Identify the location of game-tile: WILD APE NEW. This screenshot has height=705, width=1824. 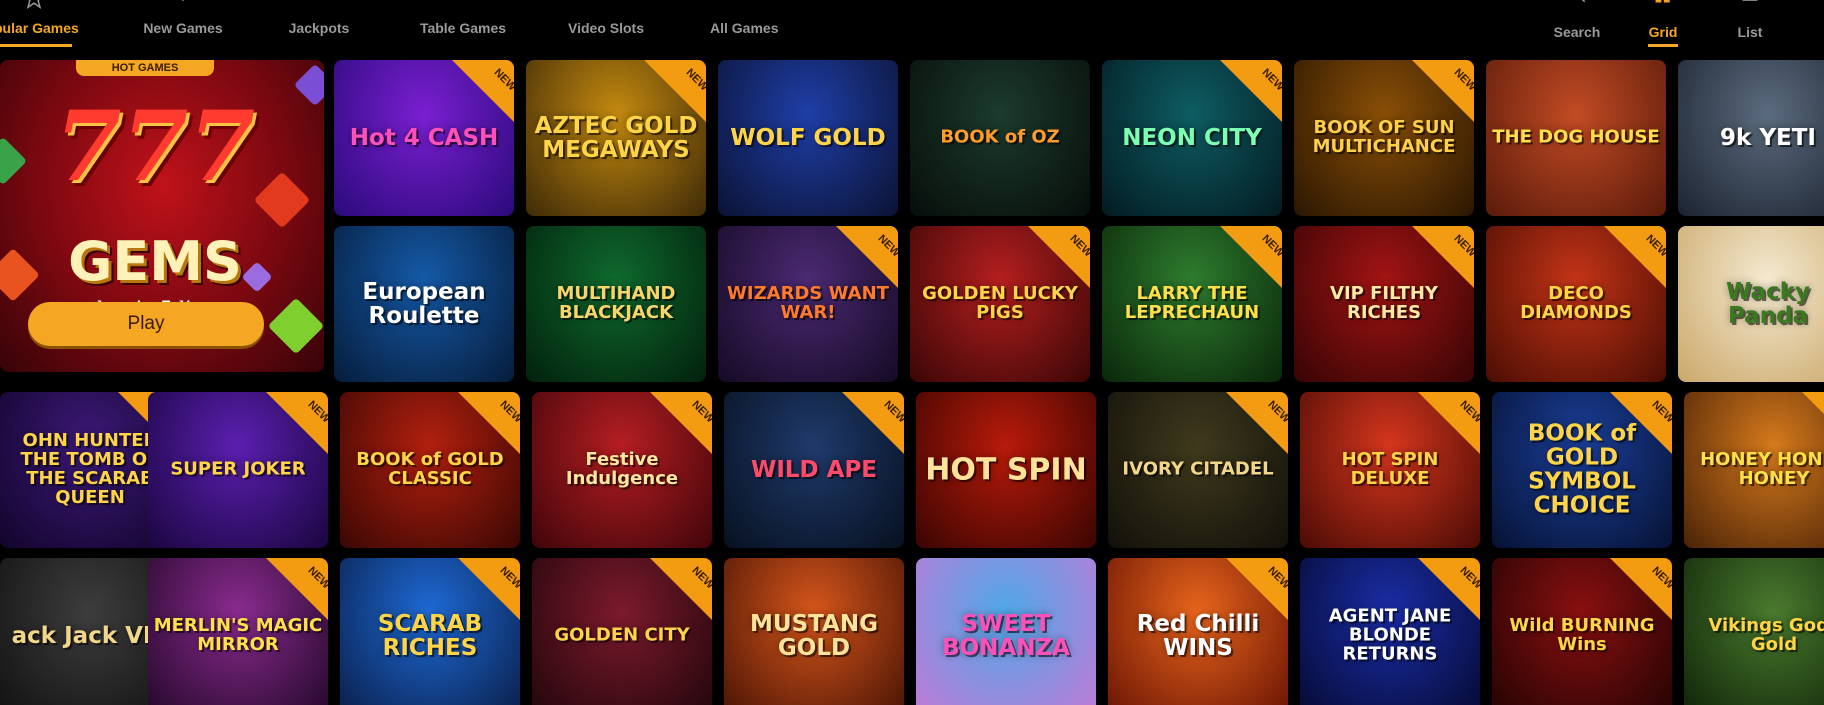
(814, 470).